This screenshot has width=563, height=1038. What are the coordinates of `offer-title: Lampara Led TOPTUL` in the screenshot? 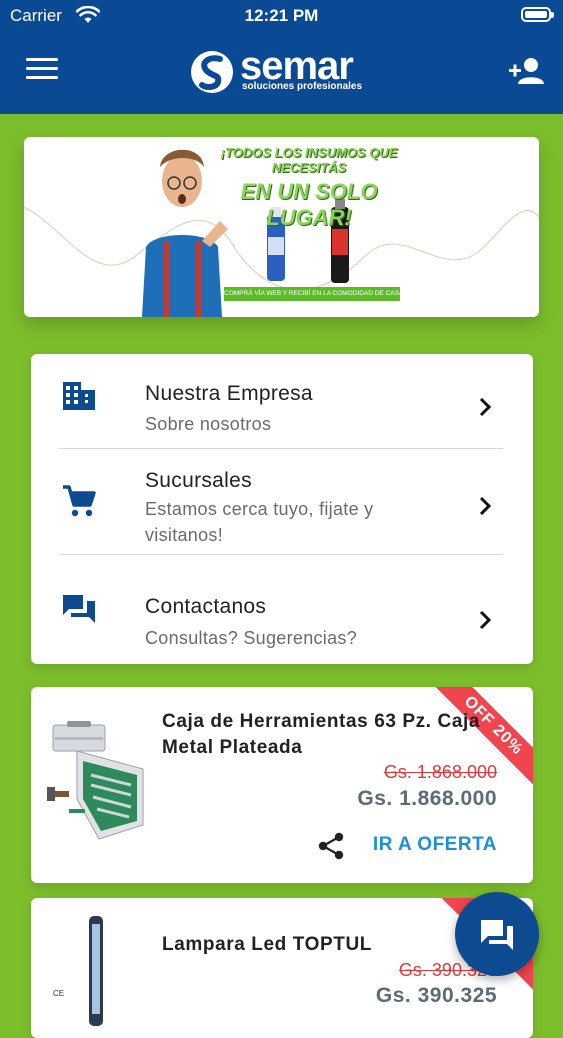 It's located at (267, 944).